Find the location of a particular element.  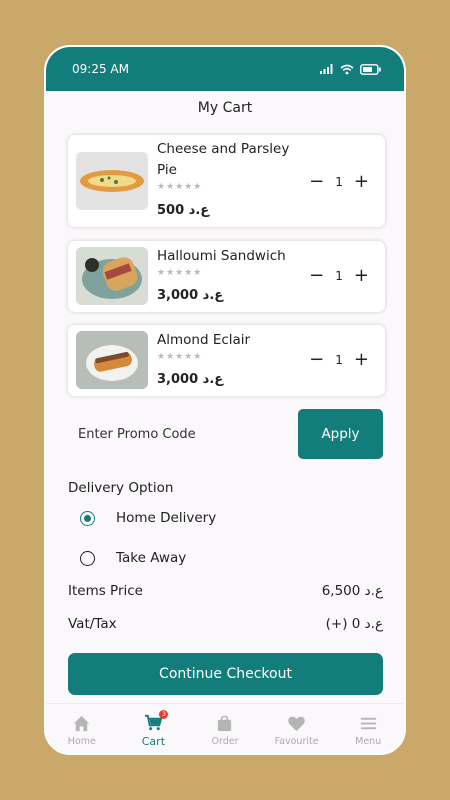

item-image-pie is located at coordinates (112, 181).